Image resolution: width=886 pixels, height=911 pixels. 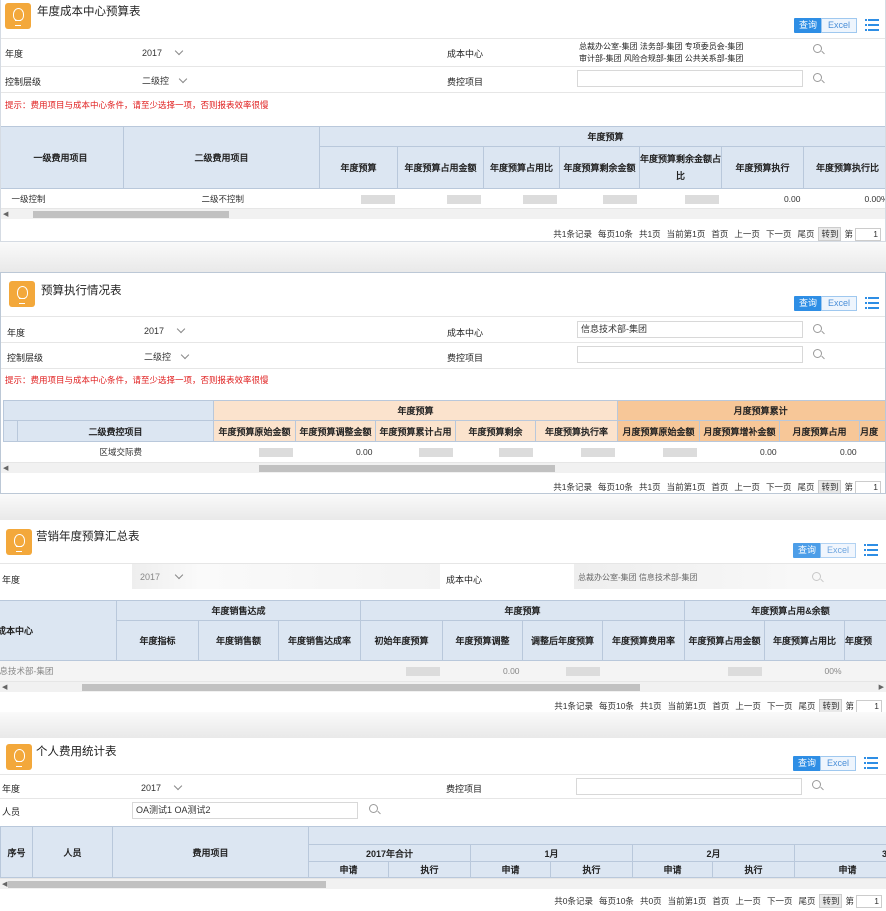 What do you see at coordinates (753, 869) in the screenshot?
I see `col-header-exec: 执行` at bounding box center [753, 869].